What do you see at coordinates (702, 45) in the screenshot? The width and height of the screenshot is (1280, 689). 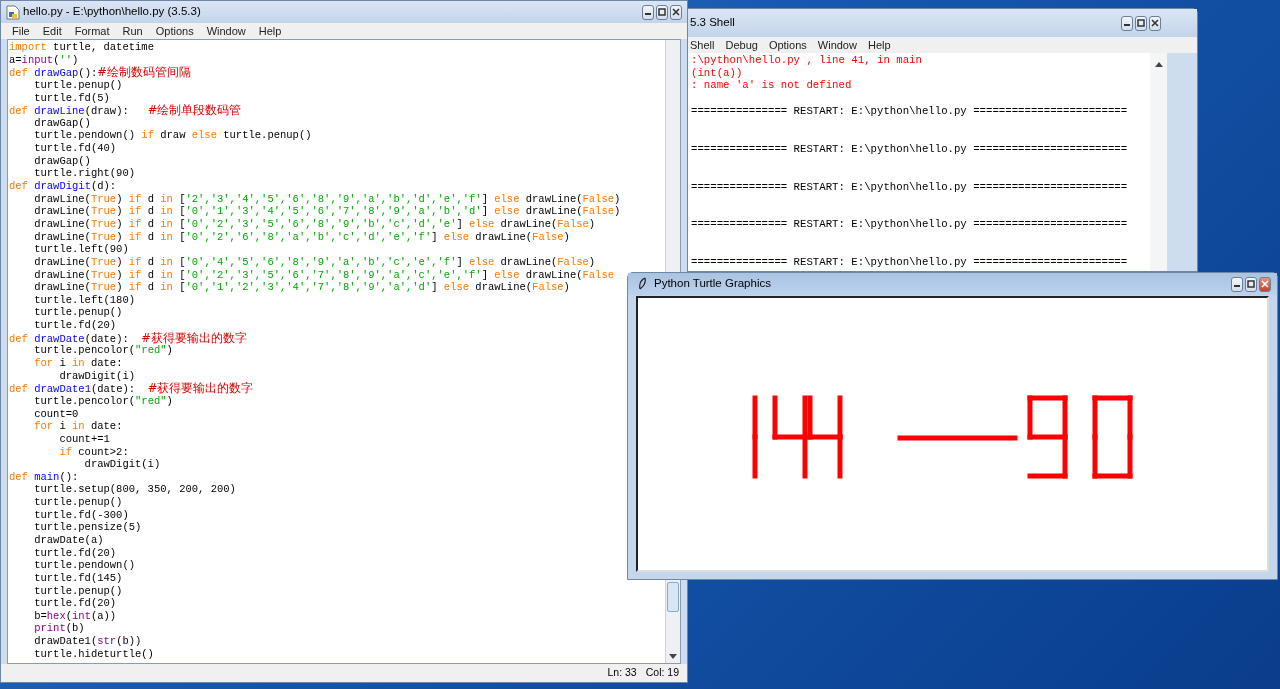 I see `menu-item: Shell` at bounding box center [702, 45].